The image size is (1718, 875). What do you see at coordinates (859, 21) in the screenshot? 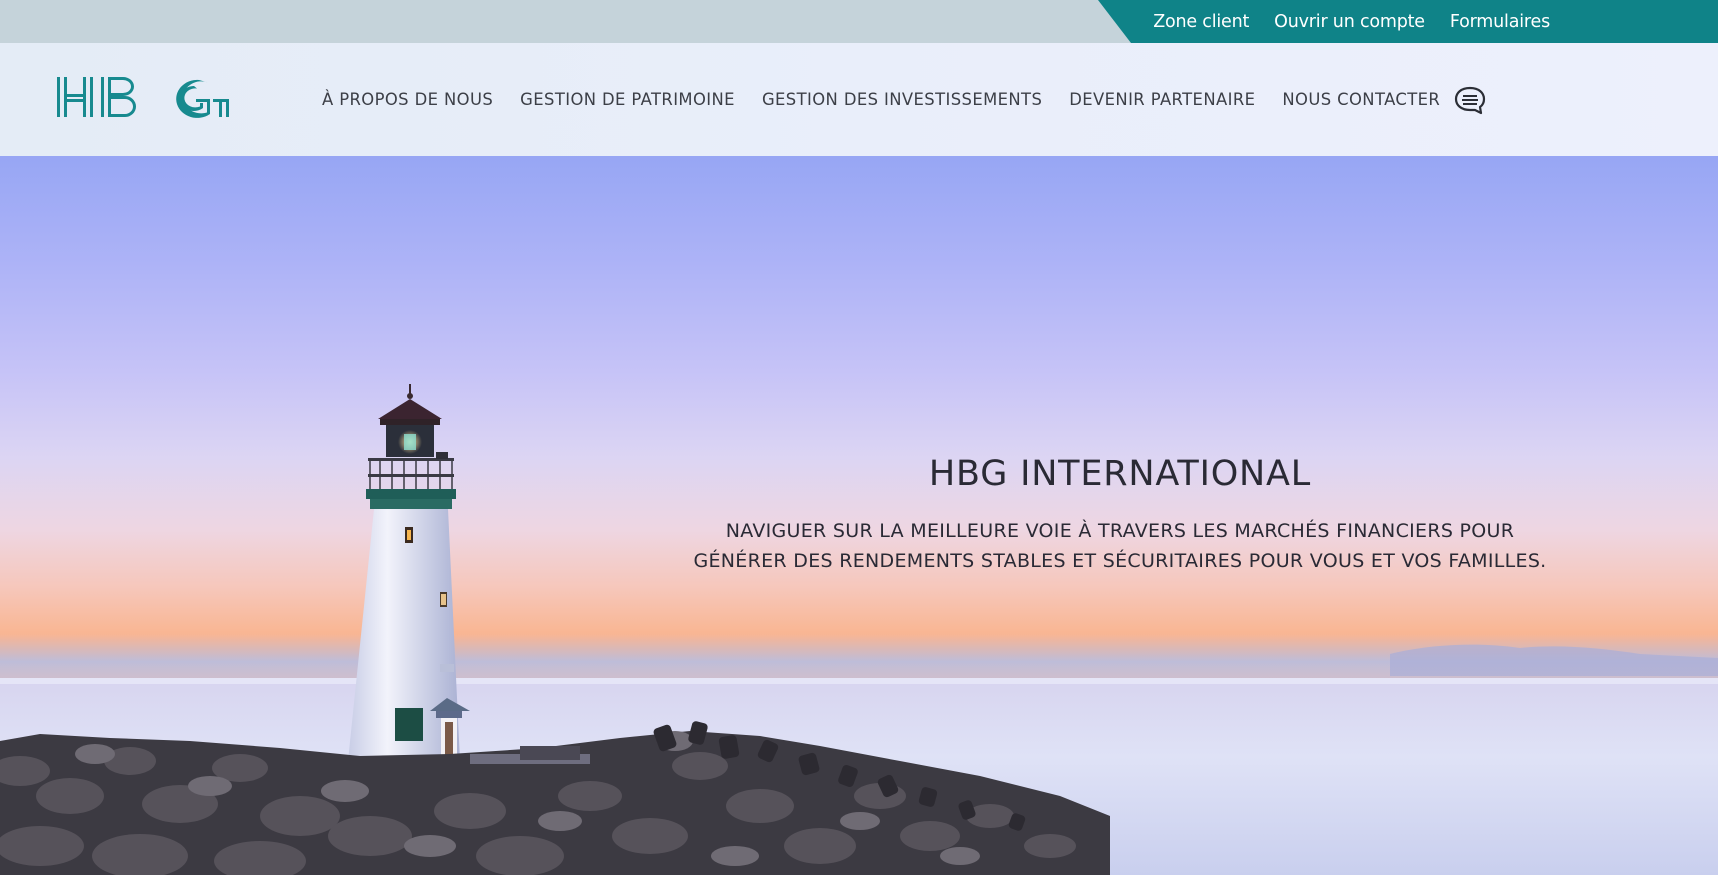
I see `top-utility-bar: Zone client Ouvrir un compte Formulaires` at bounding box center [859, 21].